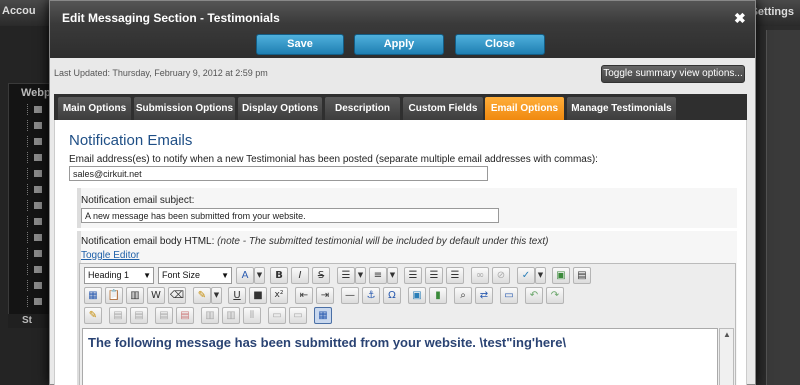 The image size is (800, 385). I want to click on section-title: Notification Emails, so click(131, 140).